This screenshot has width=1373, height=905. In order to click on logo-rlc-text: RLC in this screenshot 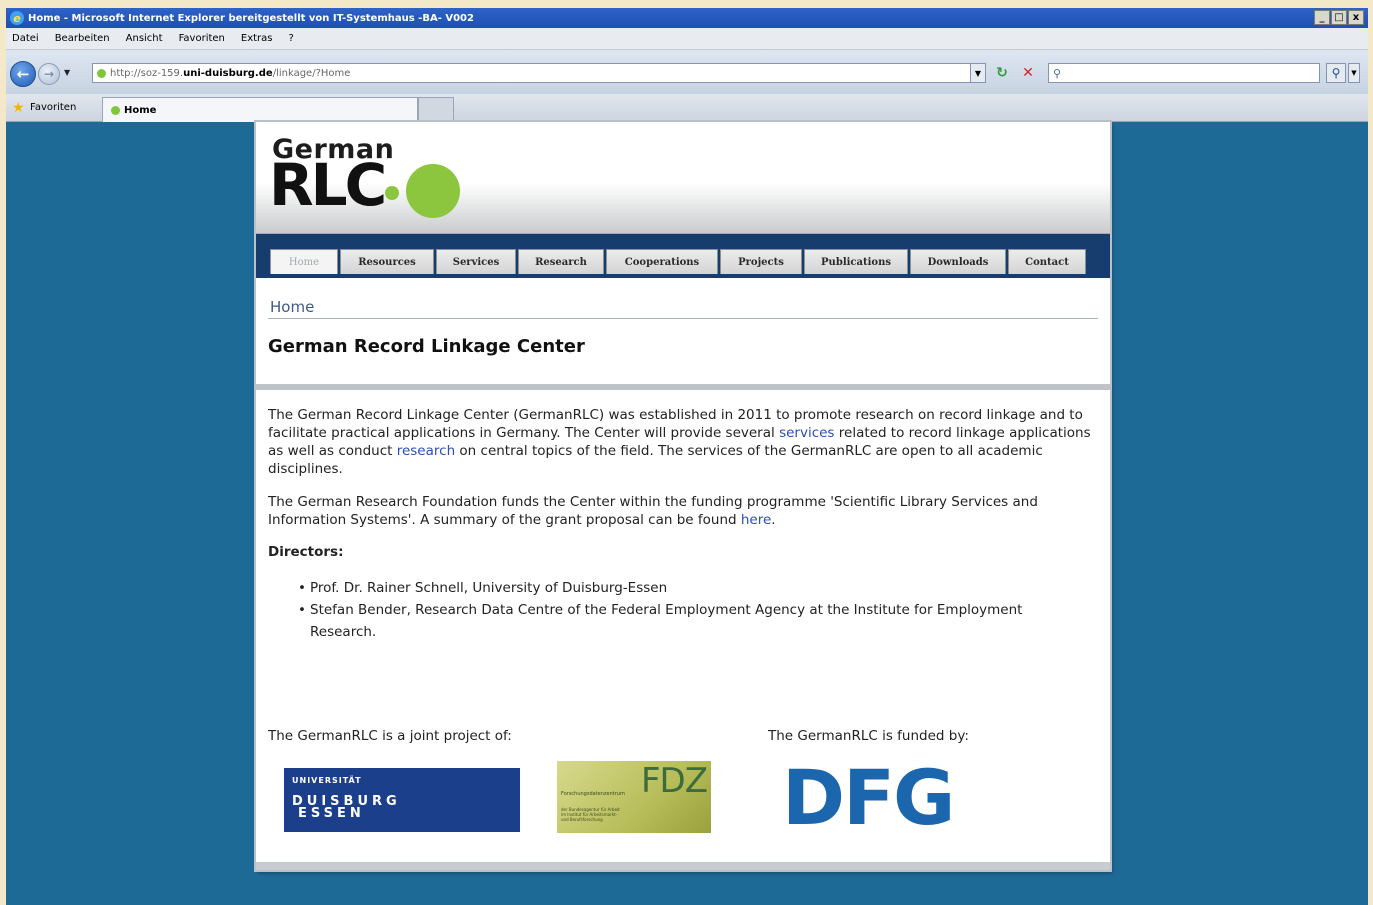, I will do `click(328, 185)`.